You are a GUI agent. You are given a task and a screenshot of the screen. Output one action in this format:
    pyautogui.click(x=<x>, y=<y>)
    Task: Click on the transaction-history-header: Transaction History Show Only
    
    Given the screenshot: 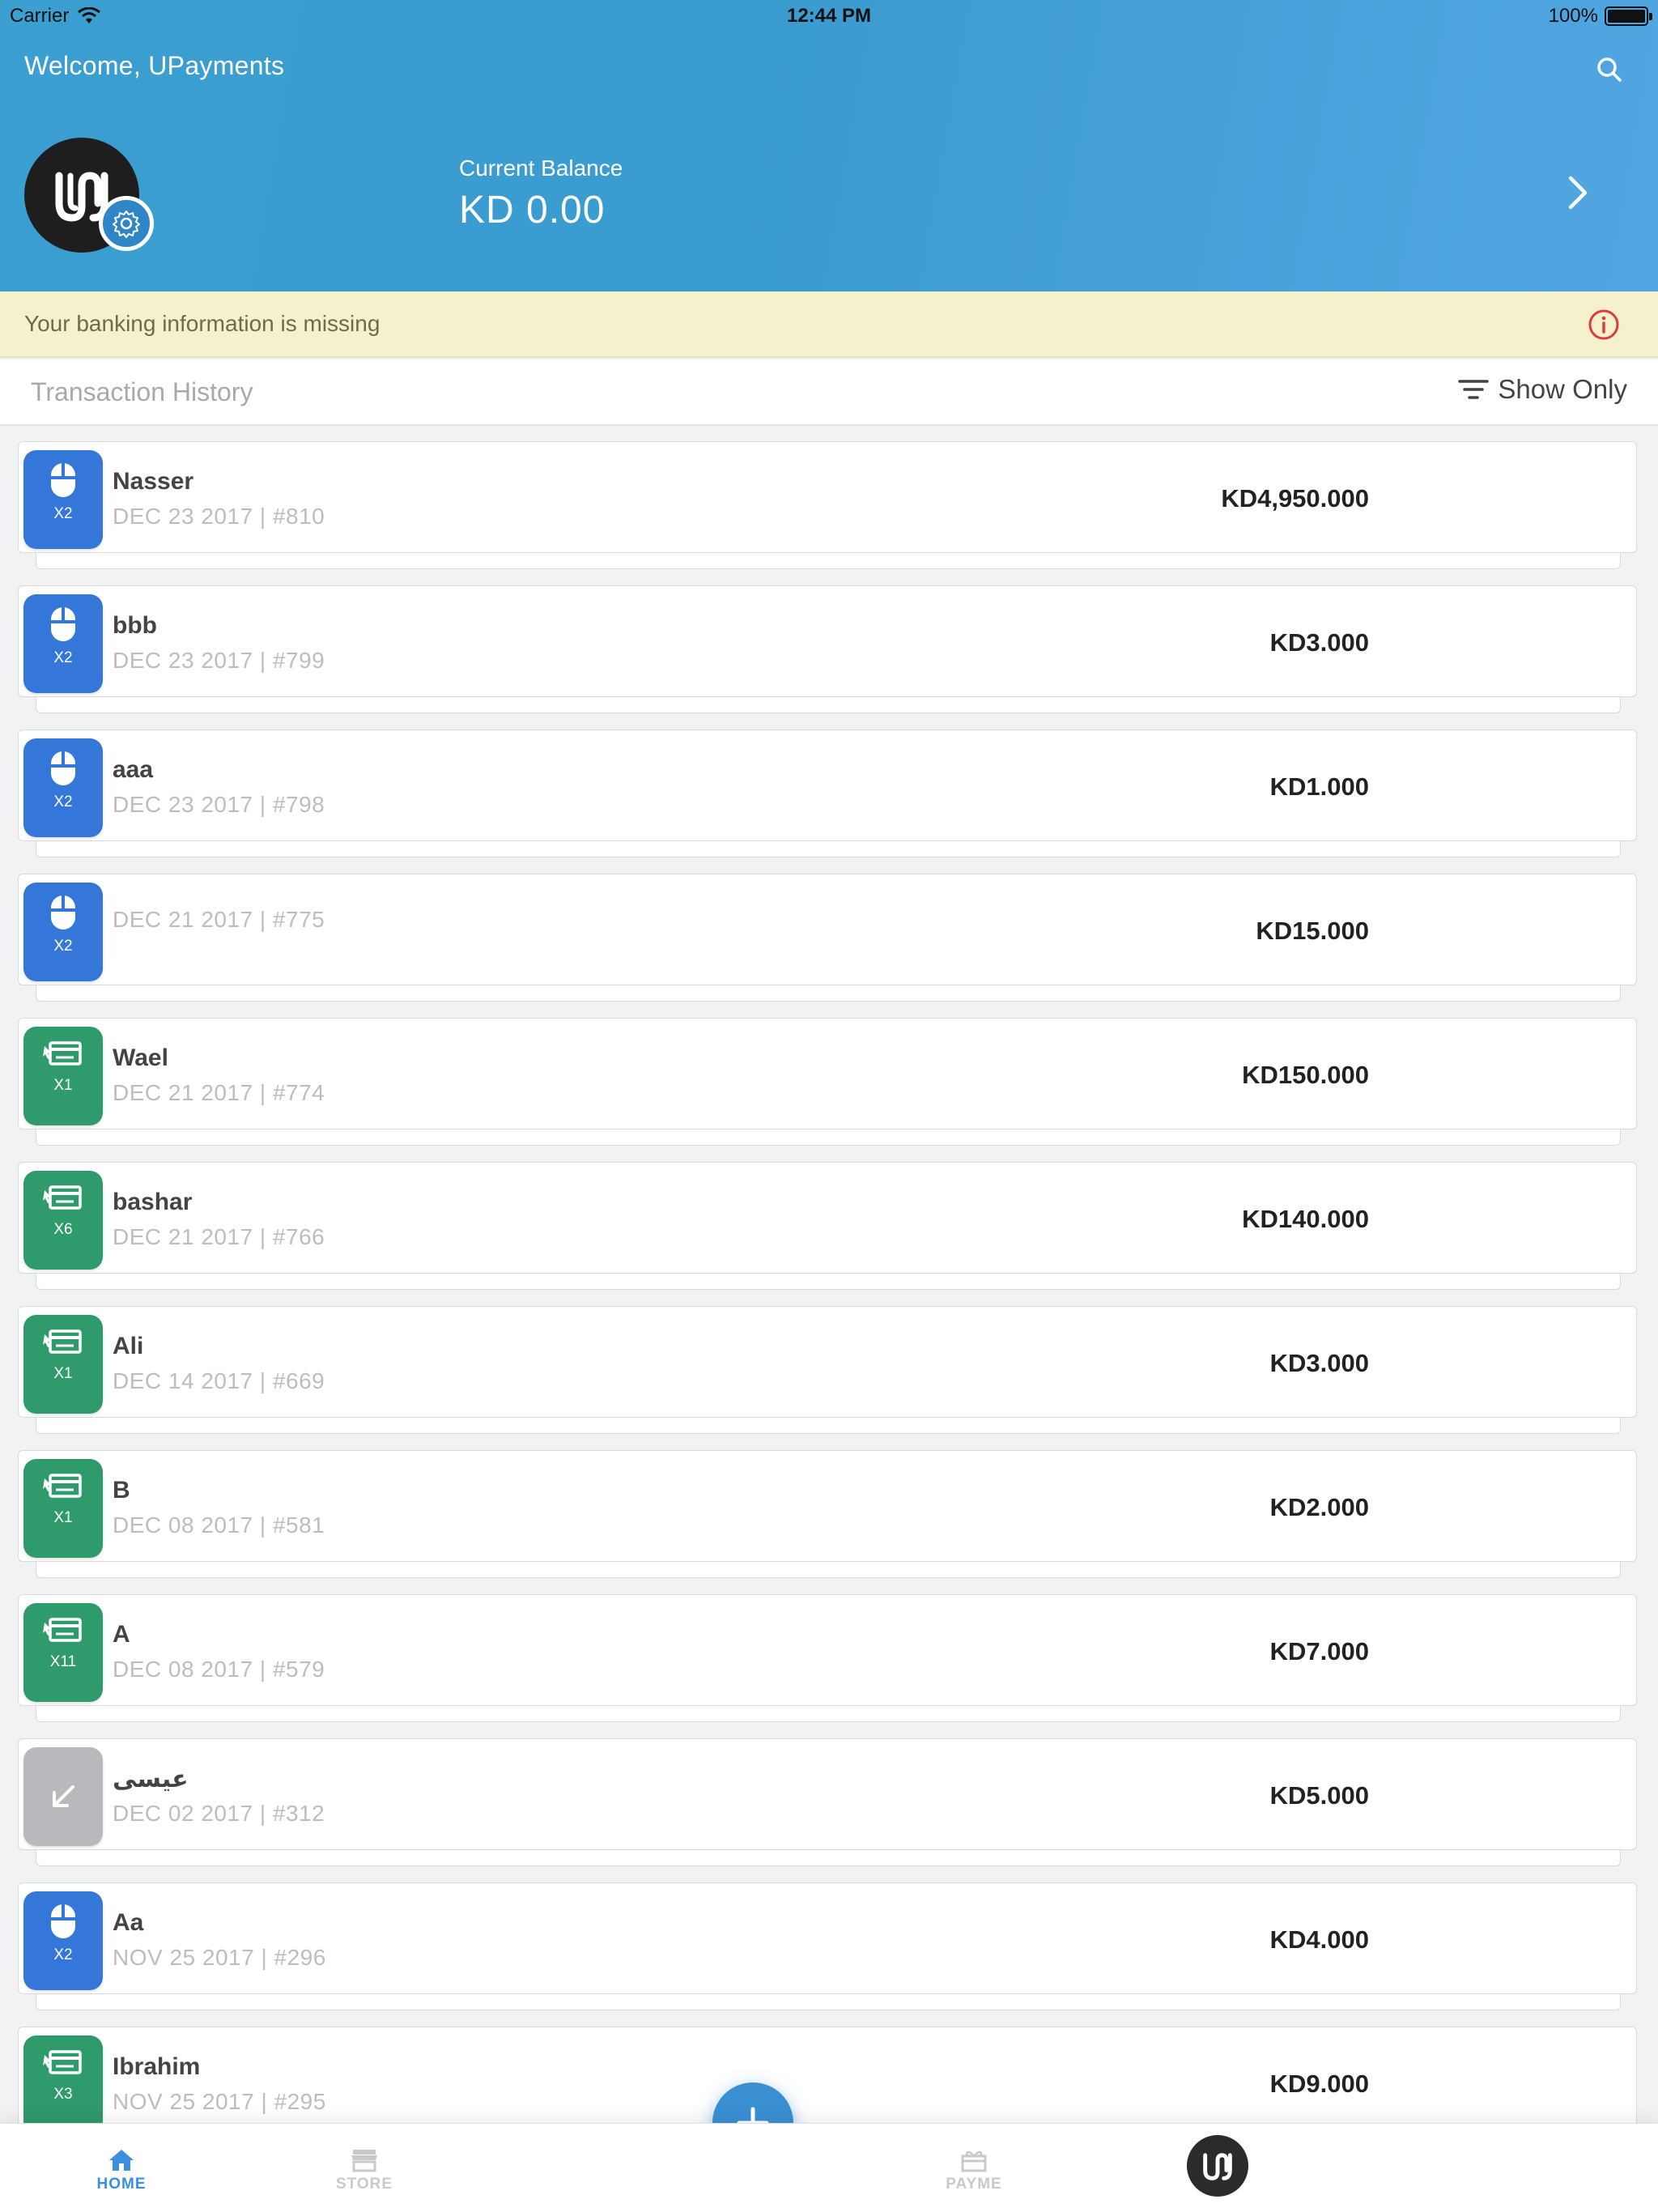 What is the action you would take?
    pyautogui.click(x=829, y=393)
    